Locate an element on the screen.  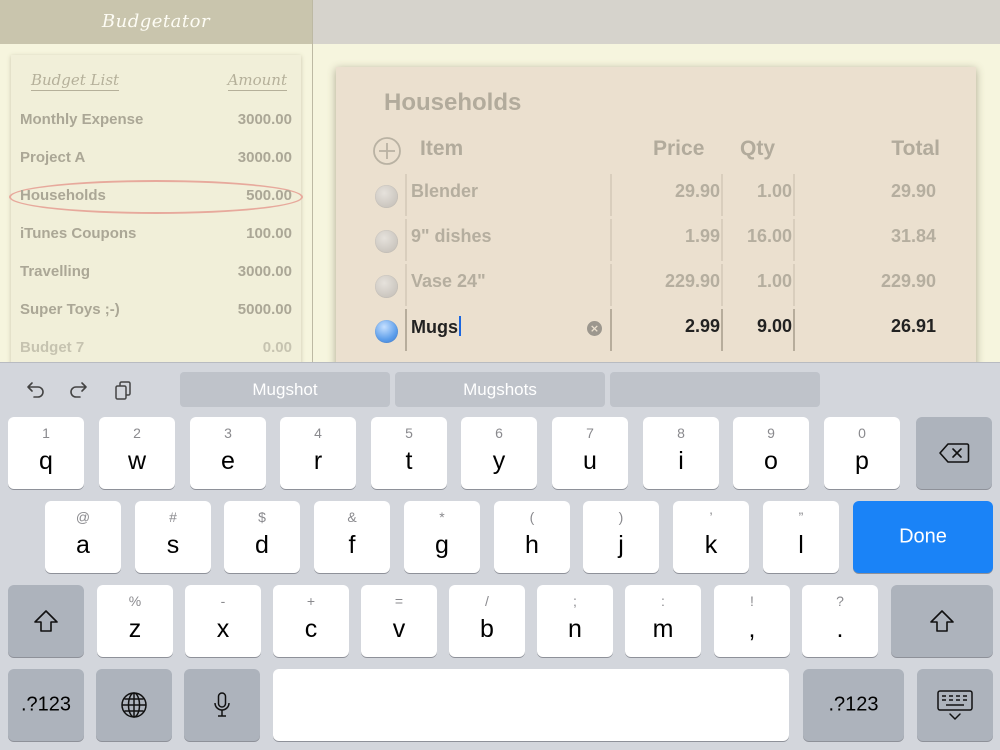
add-item-icon is located at coordinates (387, 151).